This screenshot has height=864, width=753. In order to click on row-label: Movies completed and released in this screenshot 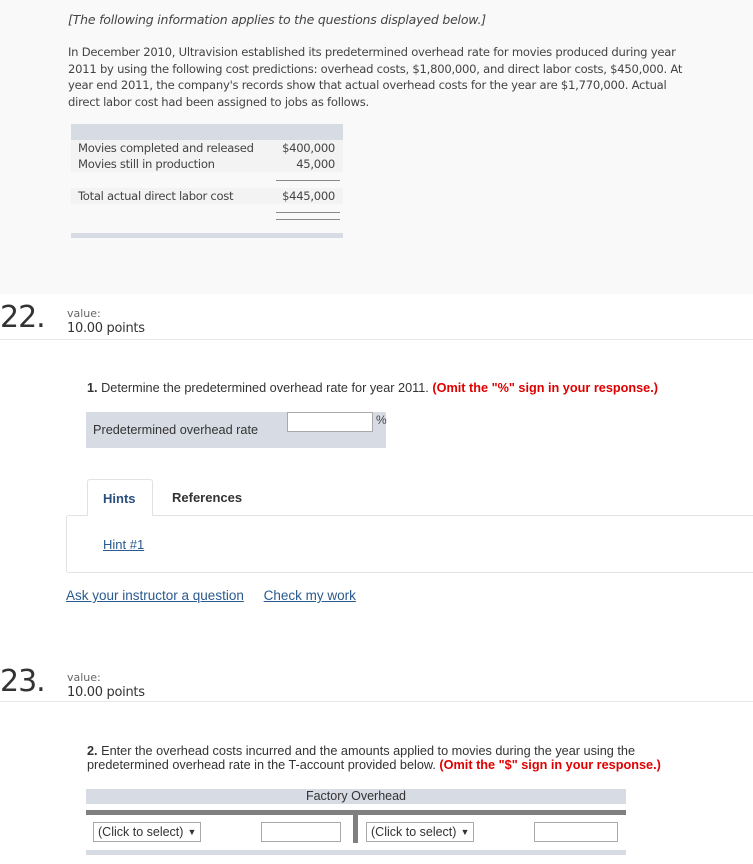, I will do `click(166, 148)`.